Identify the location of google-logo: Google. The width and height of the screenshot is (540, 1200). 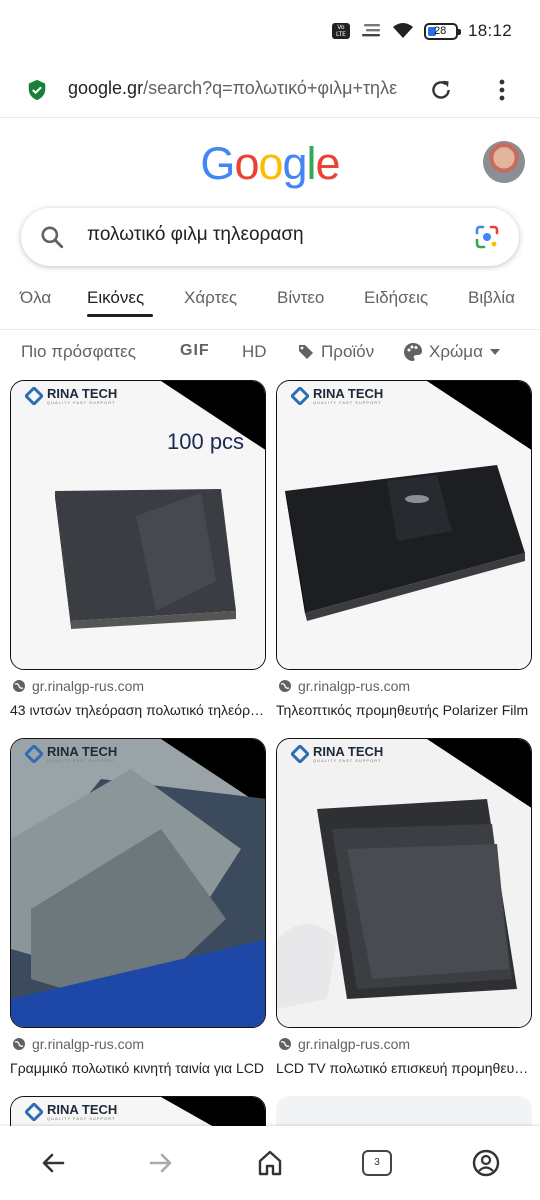
(270, 164).